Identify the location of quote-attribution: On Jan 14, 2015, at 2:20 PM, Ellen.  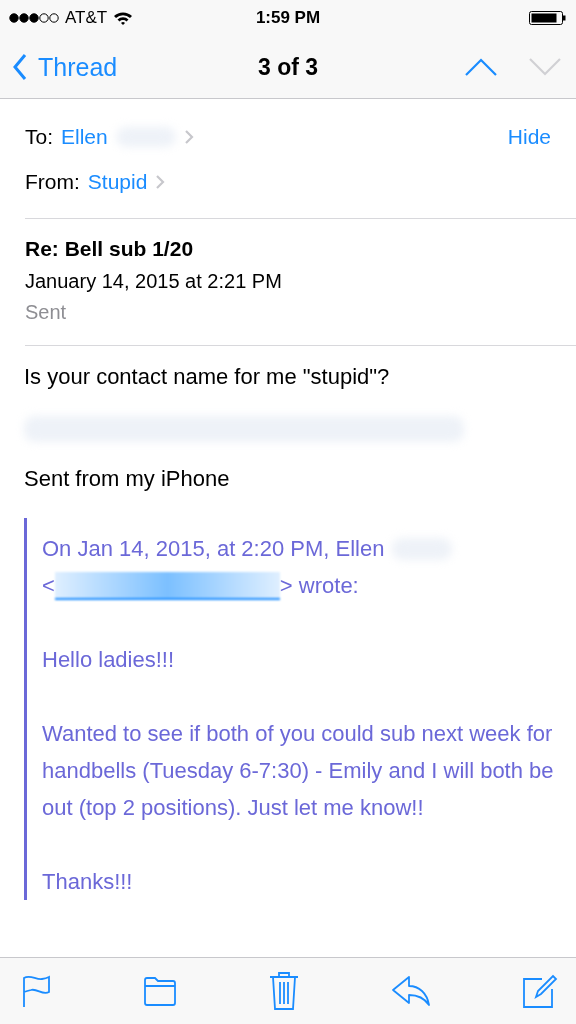
(213, 549).